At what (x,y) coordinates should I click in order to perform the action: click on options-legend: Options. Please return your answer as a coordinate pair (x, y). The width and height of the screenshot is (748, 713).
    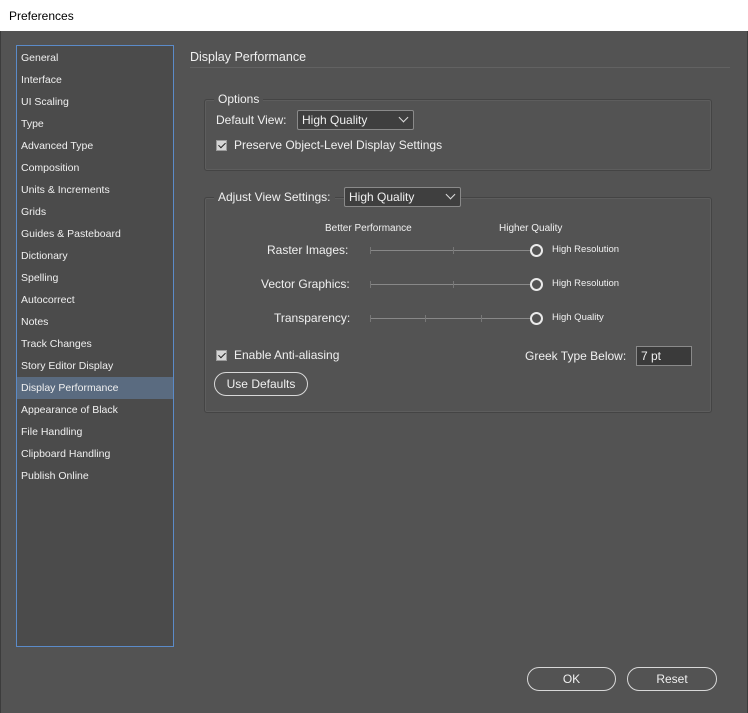
    Looking at the image, I should click on (239, 99).